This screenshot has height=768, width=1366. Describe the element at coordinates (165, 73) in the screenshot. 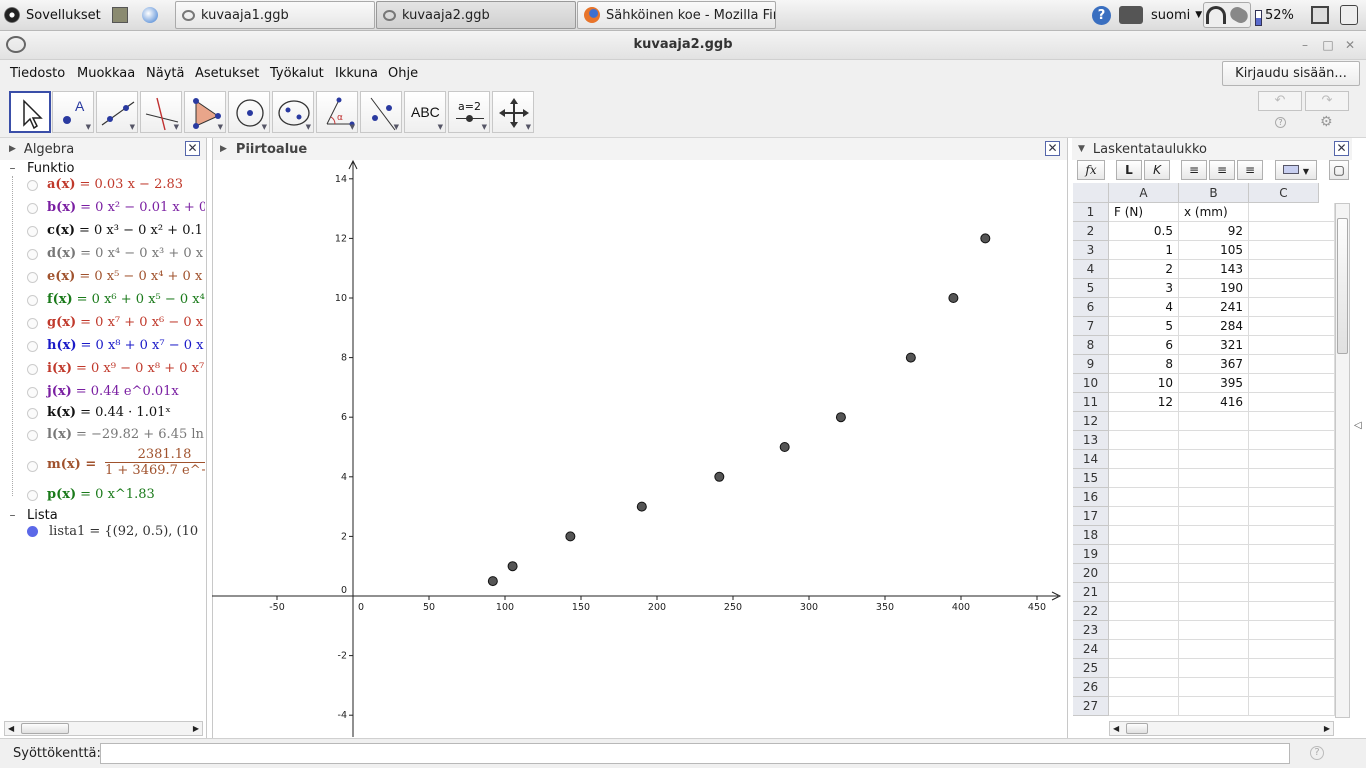

I see `menu-view: Näytä` at that location.